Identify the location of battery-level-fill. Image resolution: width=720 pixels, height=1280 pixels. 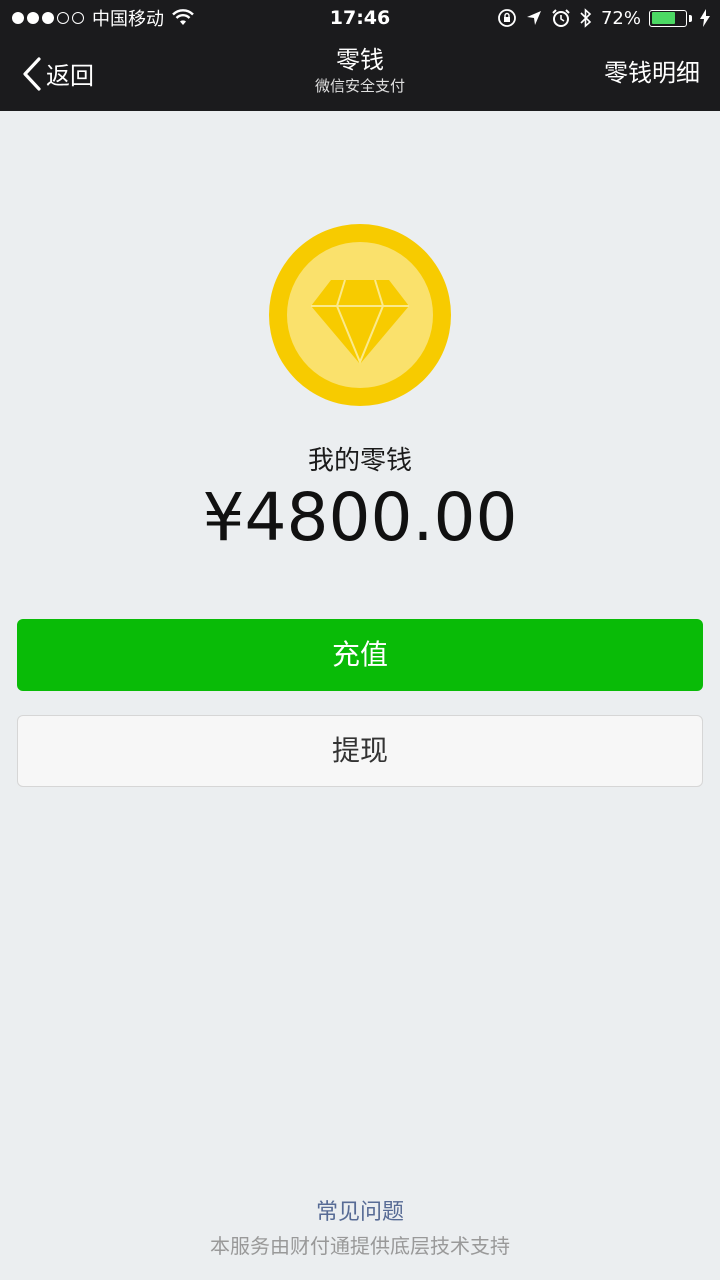
(663, 18).